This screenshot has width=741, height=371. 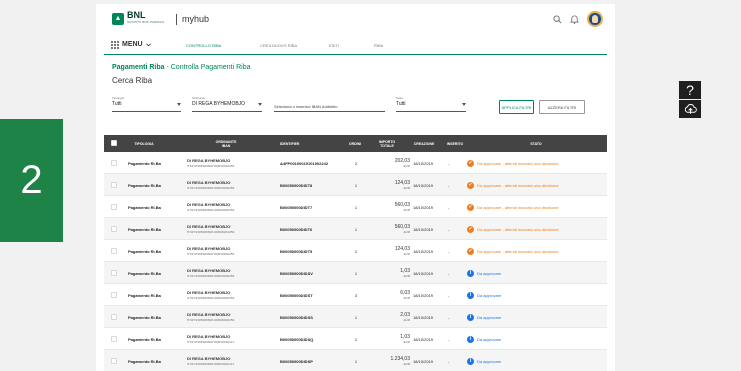 I want to click on header-actions, so click(x=578, y=19).